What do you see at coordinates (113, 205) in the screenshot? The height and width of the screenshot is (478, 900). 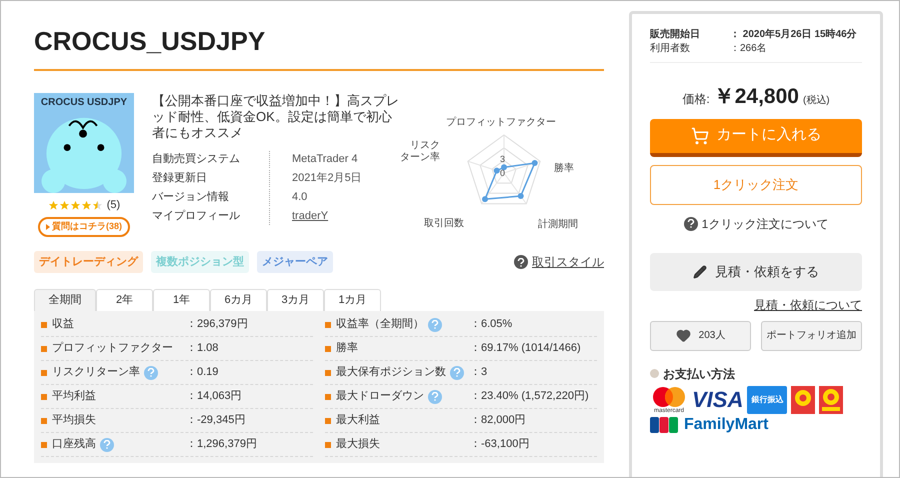 I see `review-count: (5)` at bounding box center [113, 205].